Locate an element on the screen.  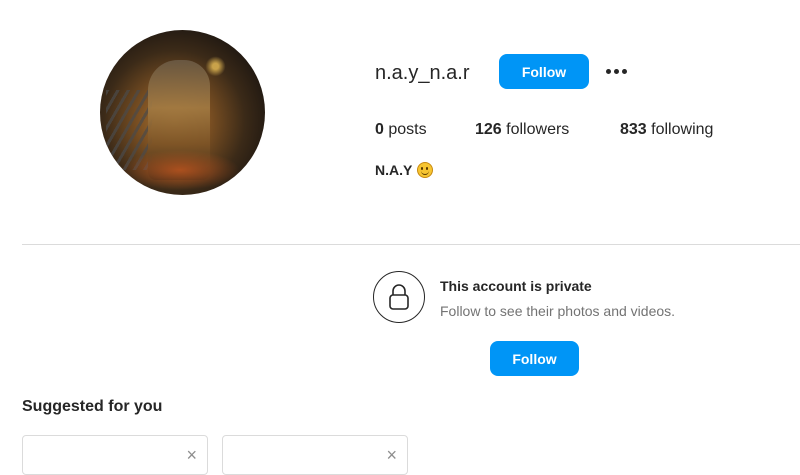
follow-private-button: Follow is located at coordinates (534, 358).